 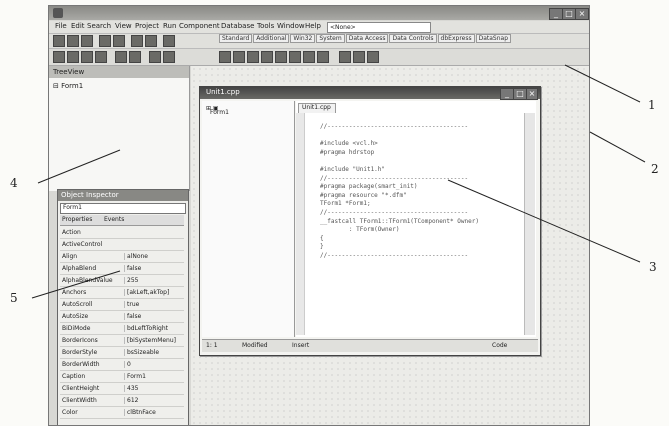 I want to click on callout-label-1: 1, so click(x=652, y=105).